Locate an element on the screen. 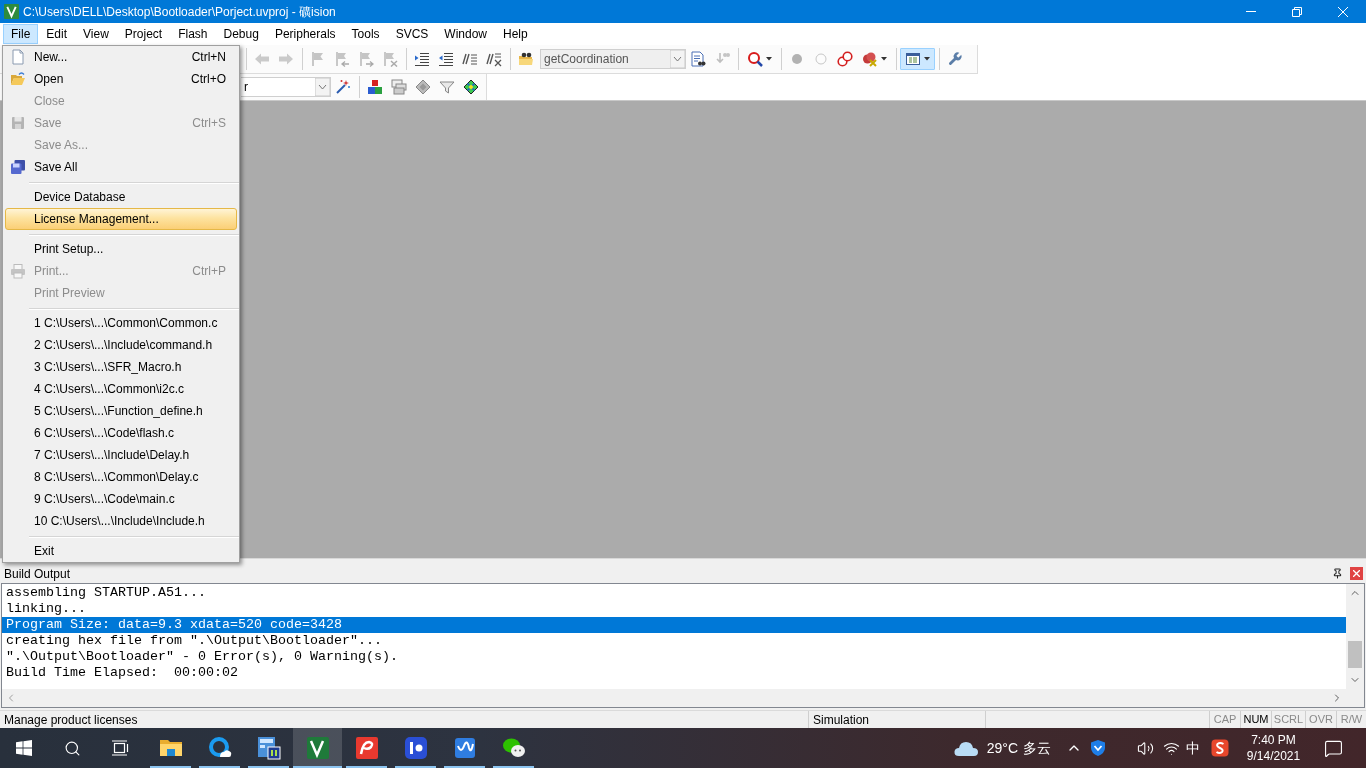  taskbar-app-button is located at coordinates (317, 748).